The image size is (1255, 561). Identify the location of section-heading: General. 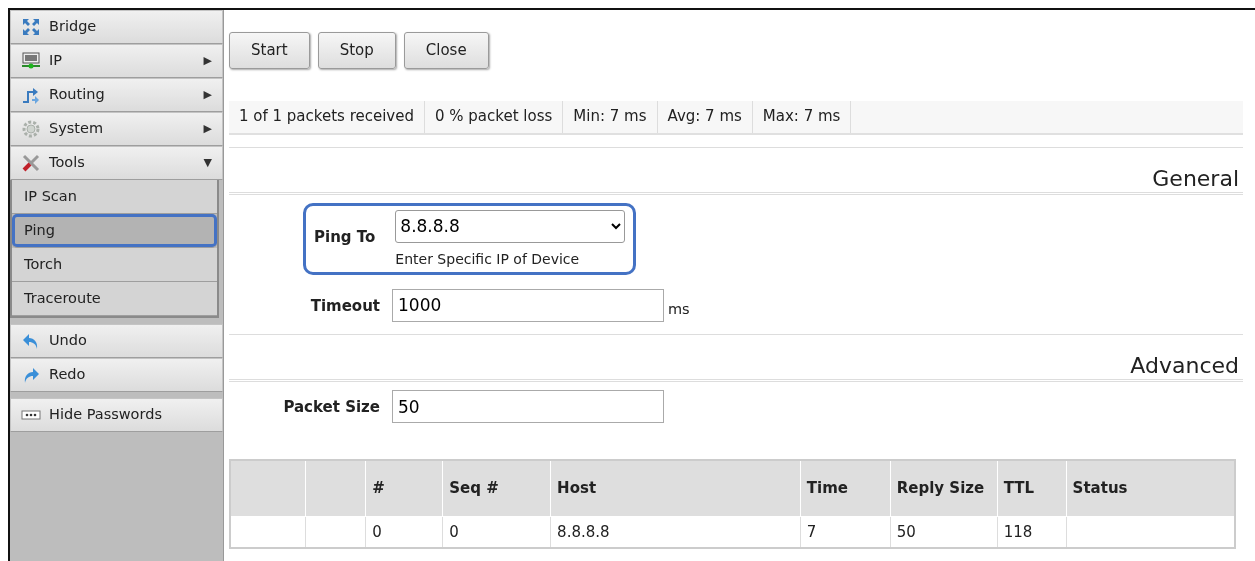
(736, 171).